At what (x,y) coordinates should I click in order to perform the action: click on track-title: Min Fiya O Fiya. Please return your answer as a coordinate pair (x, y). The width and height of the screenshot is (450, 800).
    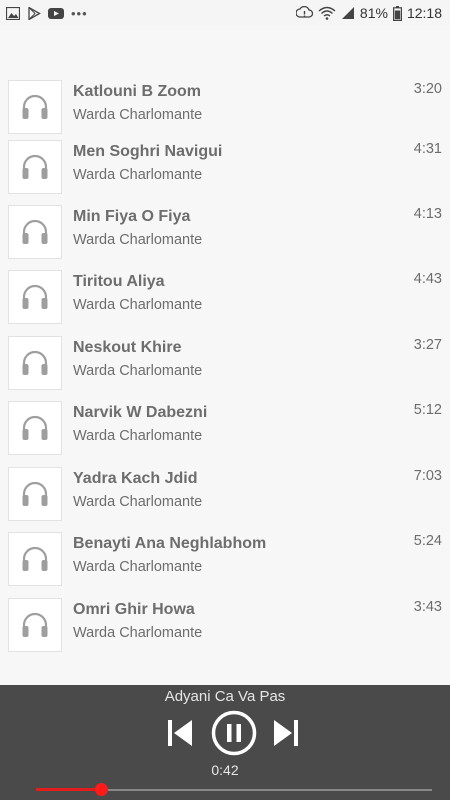
    Looking at the image, I should click on (132, 216).